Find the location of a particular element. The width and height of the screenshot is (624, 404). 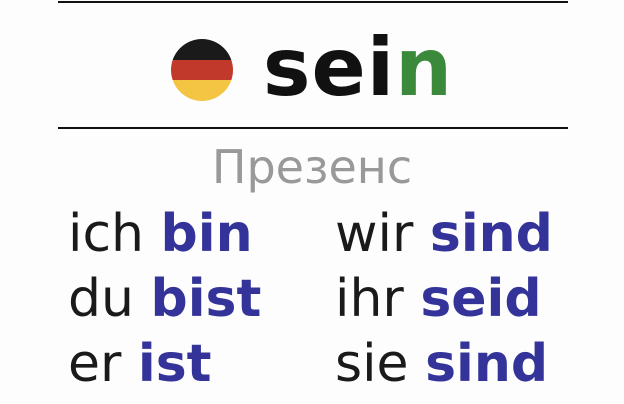

conjugation-row: du bist is located at coordinates (164, 299).